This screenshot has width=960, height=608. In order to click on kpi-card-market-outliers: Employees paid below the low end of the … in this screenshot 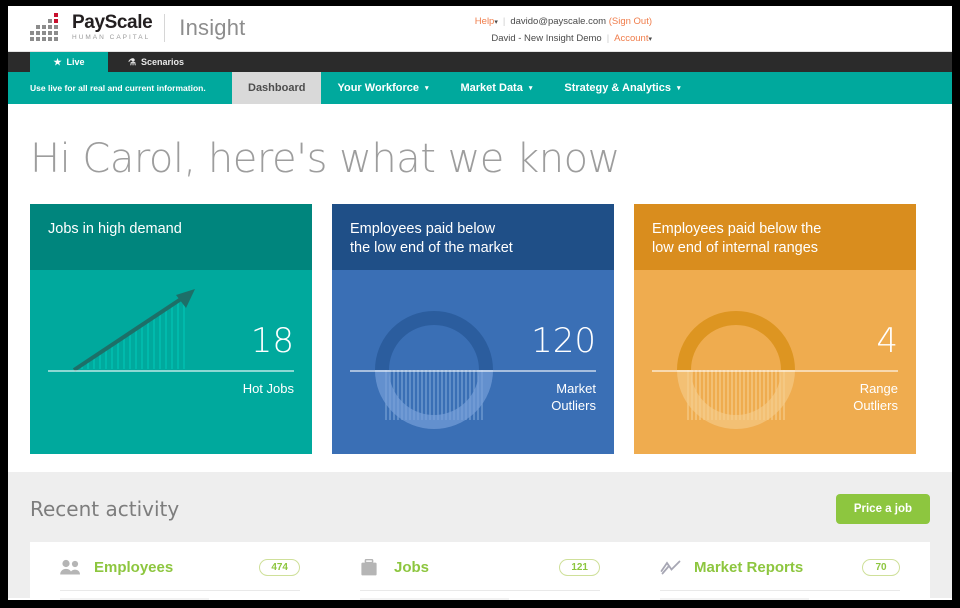, I will do `click(473, 329)`.